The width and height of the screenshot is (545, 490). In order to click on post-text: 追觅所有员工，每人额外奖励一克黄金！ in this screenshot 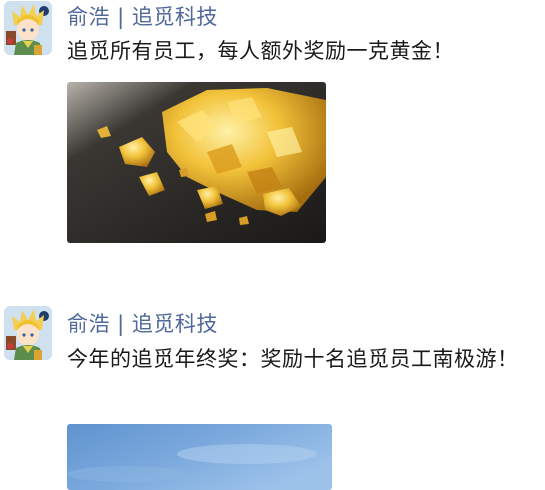, I will do `click(260, 51)`.